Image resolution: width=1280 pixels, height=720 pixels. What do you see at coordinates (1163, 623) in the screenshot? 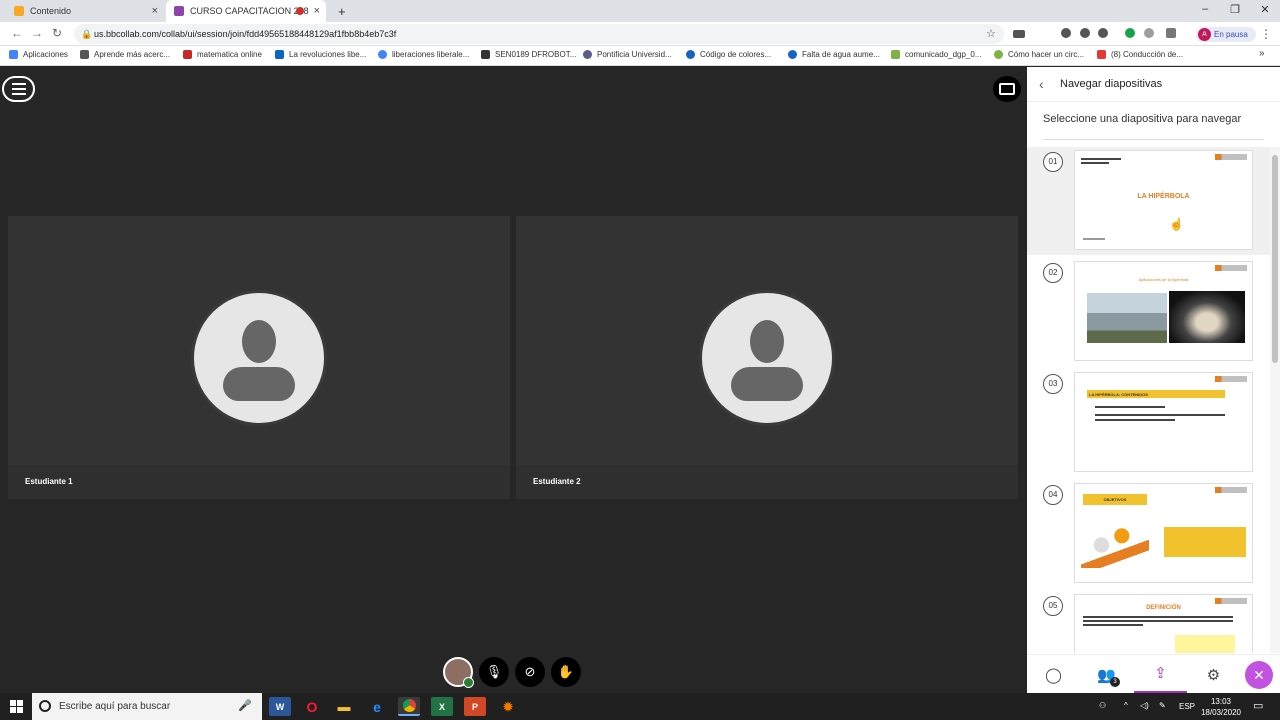
I see `slide-thumbnail: DEFINICIÓN` at bounding box center [1163, 623].